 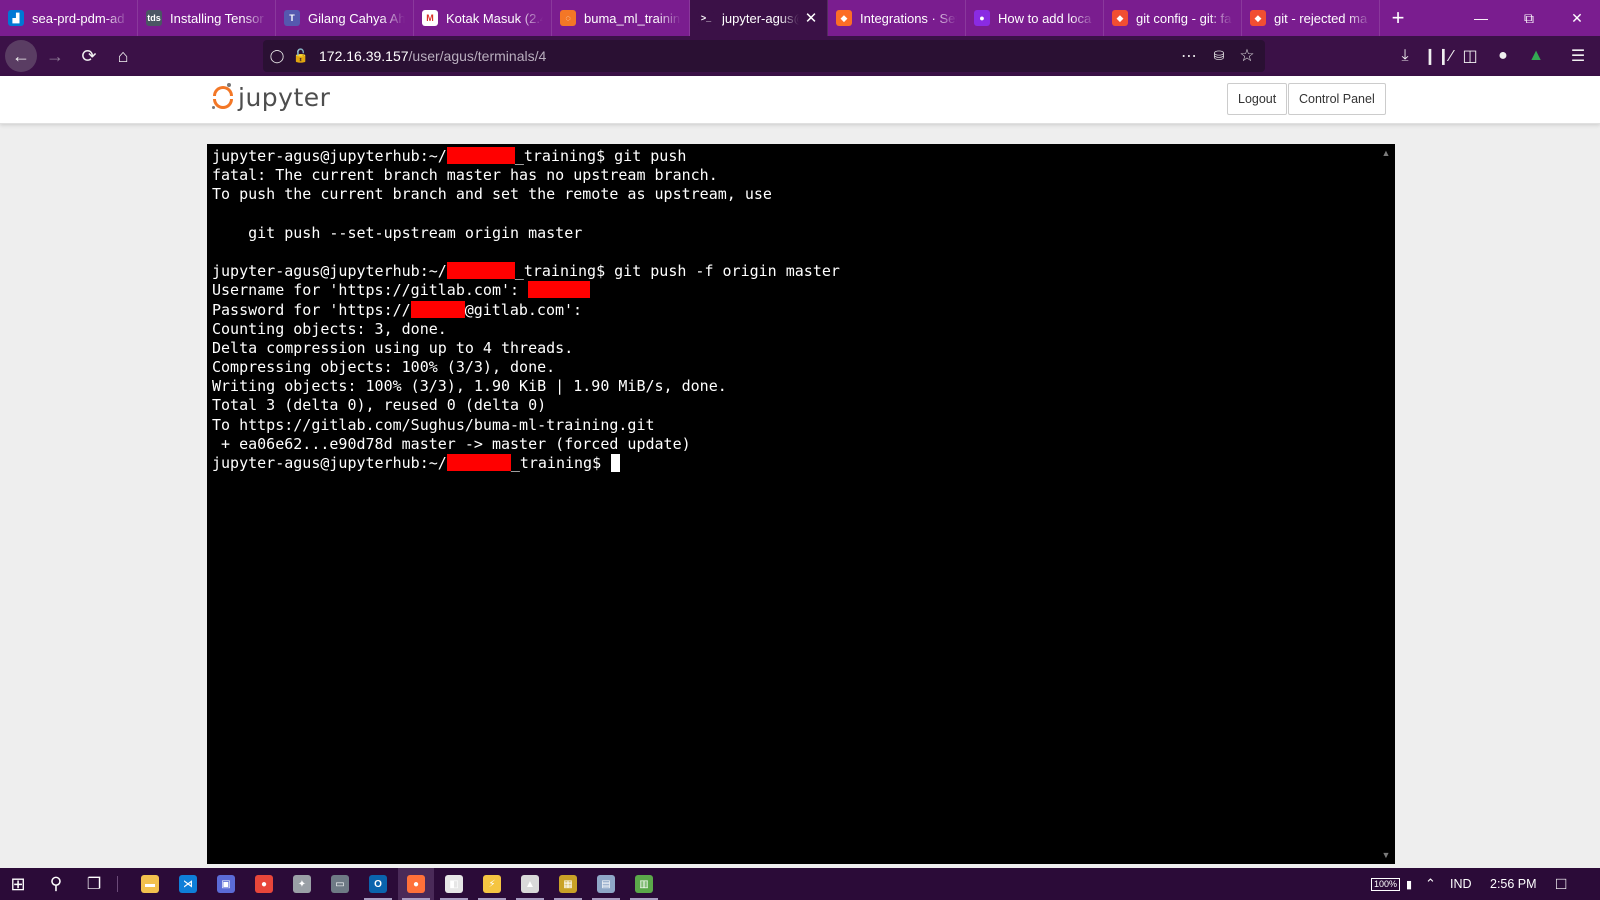 I want to click on app-icon-glyph: ⚡, so click(x=492, y=884).